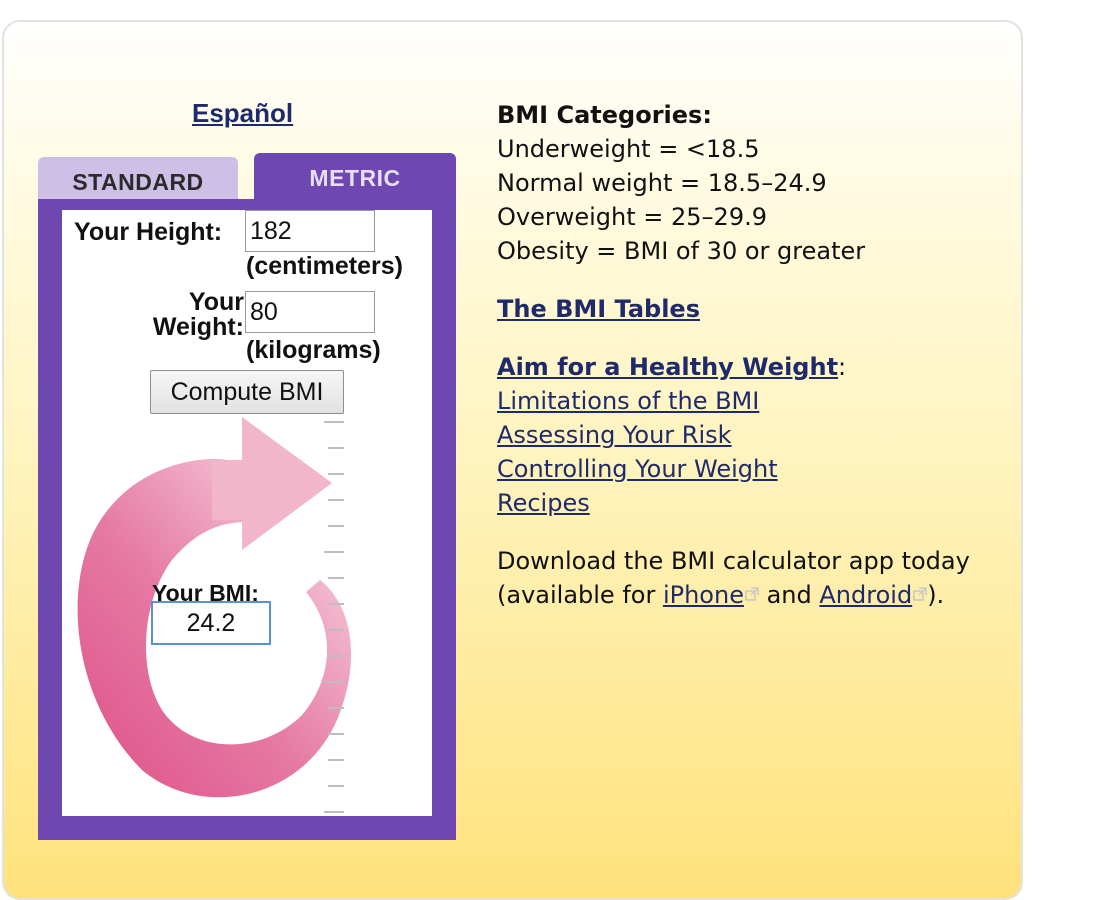  Describe the element at coordinates (310, 312) in the screenshot. I see `weight-input` at that location.